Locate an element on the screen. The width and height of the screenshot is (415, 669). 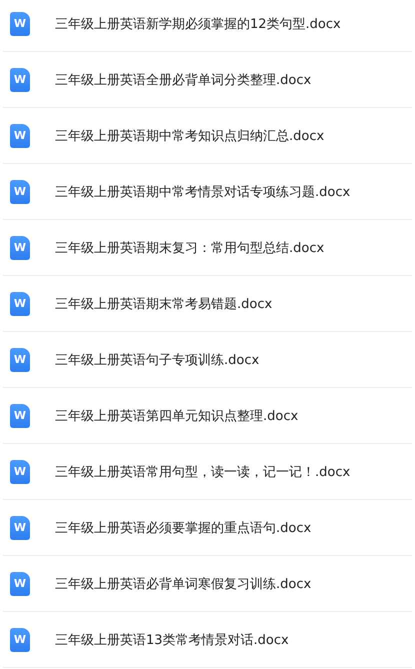
file-name: 三年级上册英语必须要掌握的重点语句.docx is located at coordinates (183, 527).